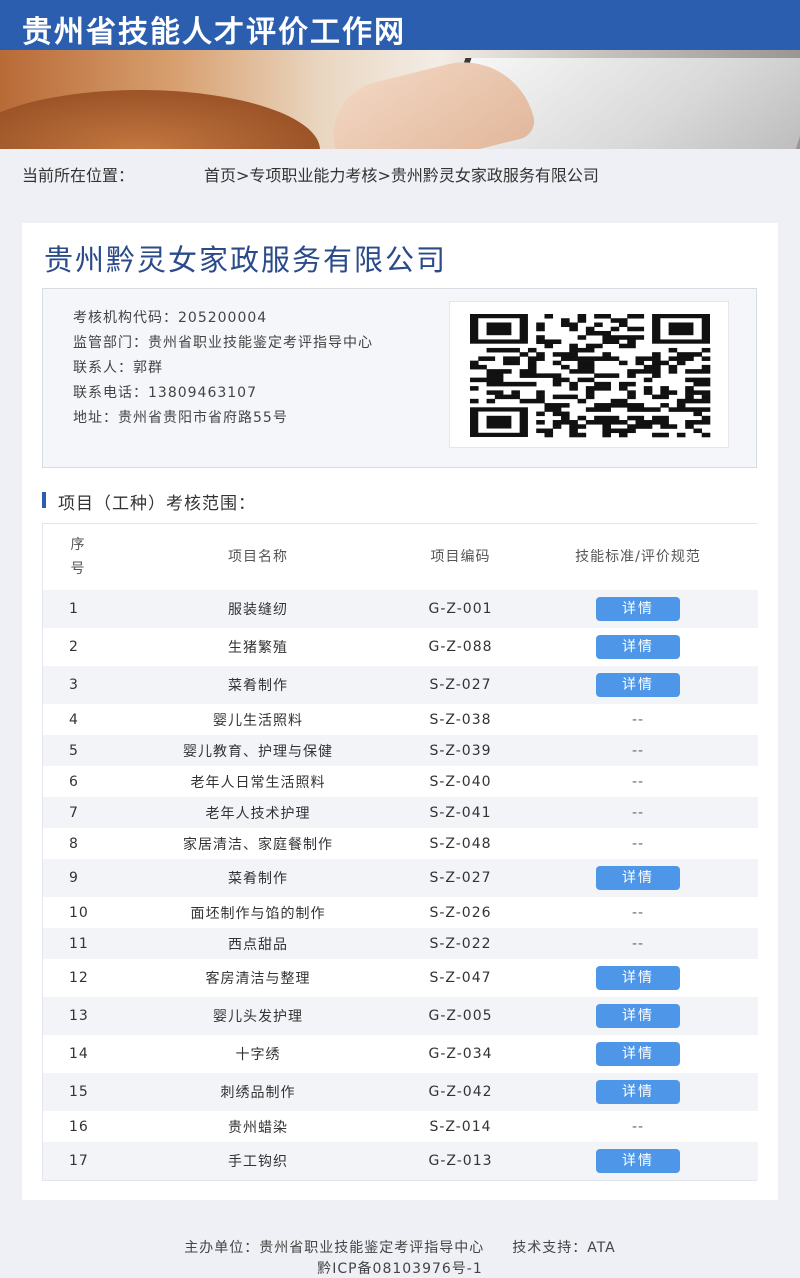  Describe the element at coordinates (78, 912) in the screenshot. I see `cell-seq: 10` at that location.